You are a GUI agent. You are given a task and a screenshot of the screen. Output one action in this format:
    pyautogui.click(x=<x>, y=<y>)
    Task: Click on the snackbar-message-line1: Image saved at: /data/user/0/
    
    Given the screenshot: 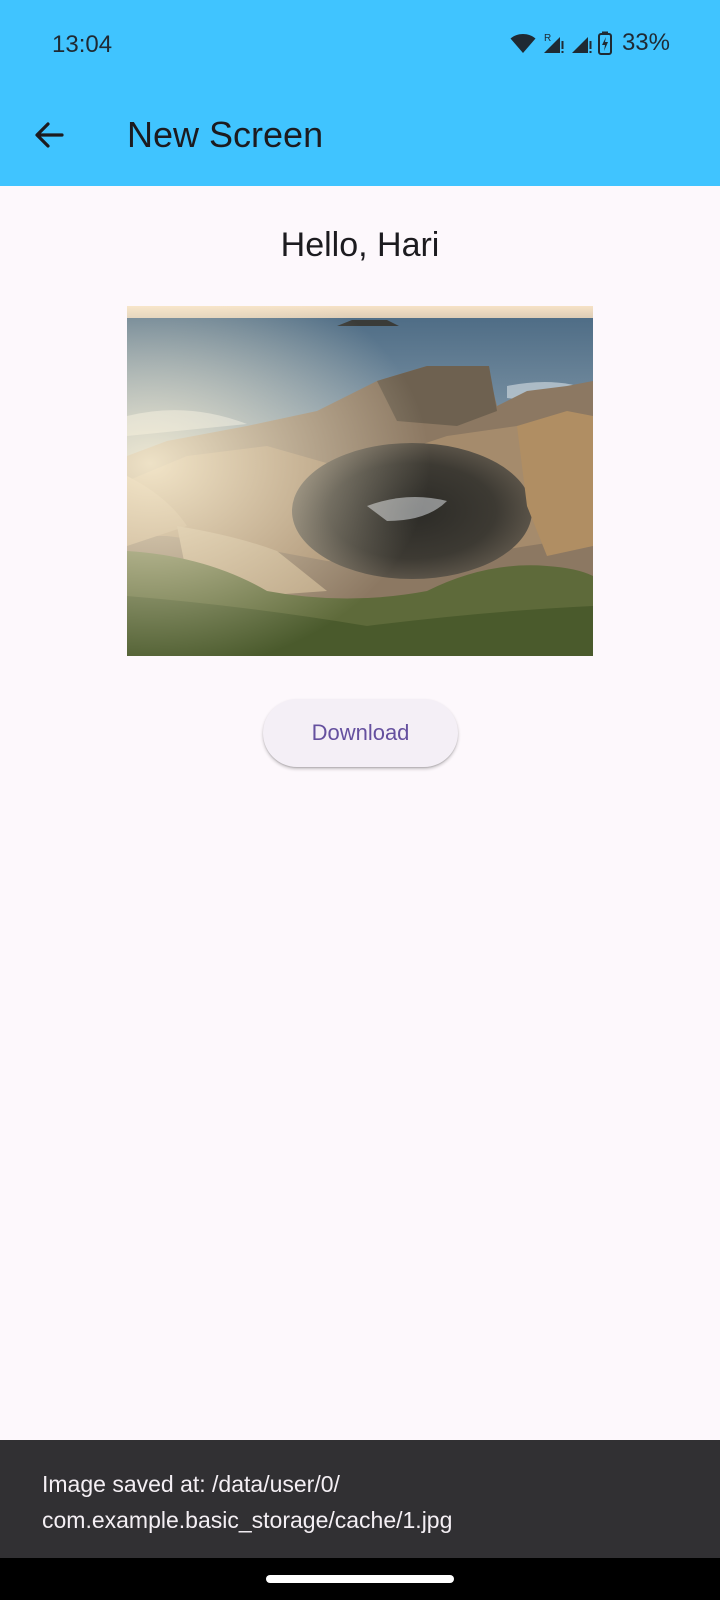 What is the action you would take?
    pyautogui.click(x=191, y=1484)
    